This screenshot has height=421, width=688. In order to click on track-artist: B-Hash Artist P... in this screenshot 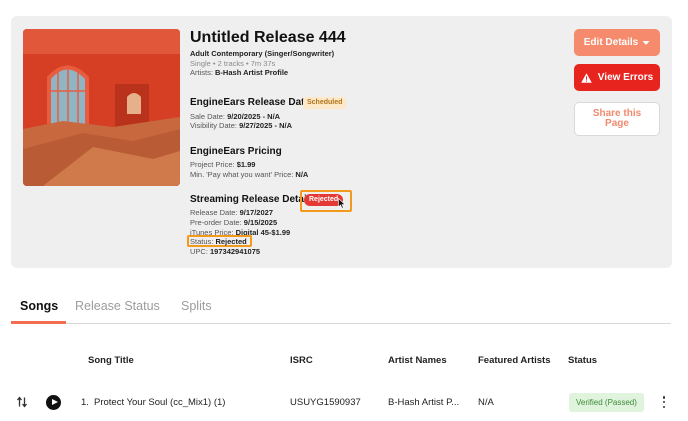, I will do `click(424, 402)`.